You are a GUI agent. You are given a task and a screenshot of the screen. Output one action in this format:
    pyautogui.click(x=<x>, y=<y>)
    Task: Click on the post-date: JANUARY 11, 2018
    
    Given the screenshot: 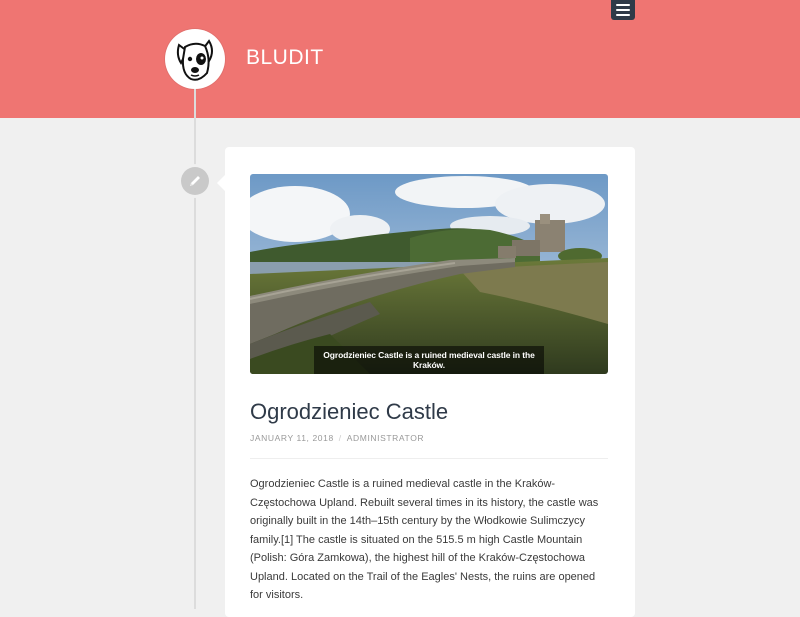 What is the action you would take?
    pyautogui.click(x=292, y=438)
    